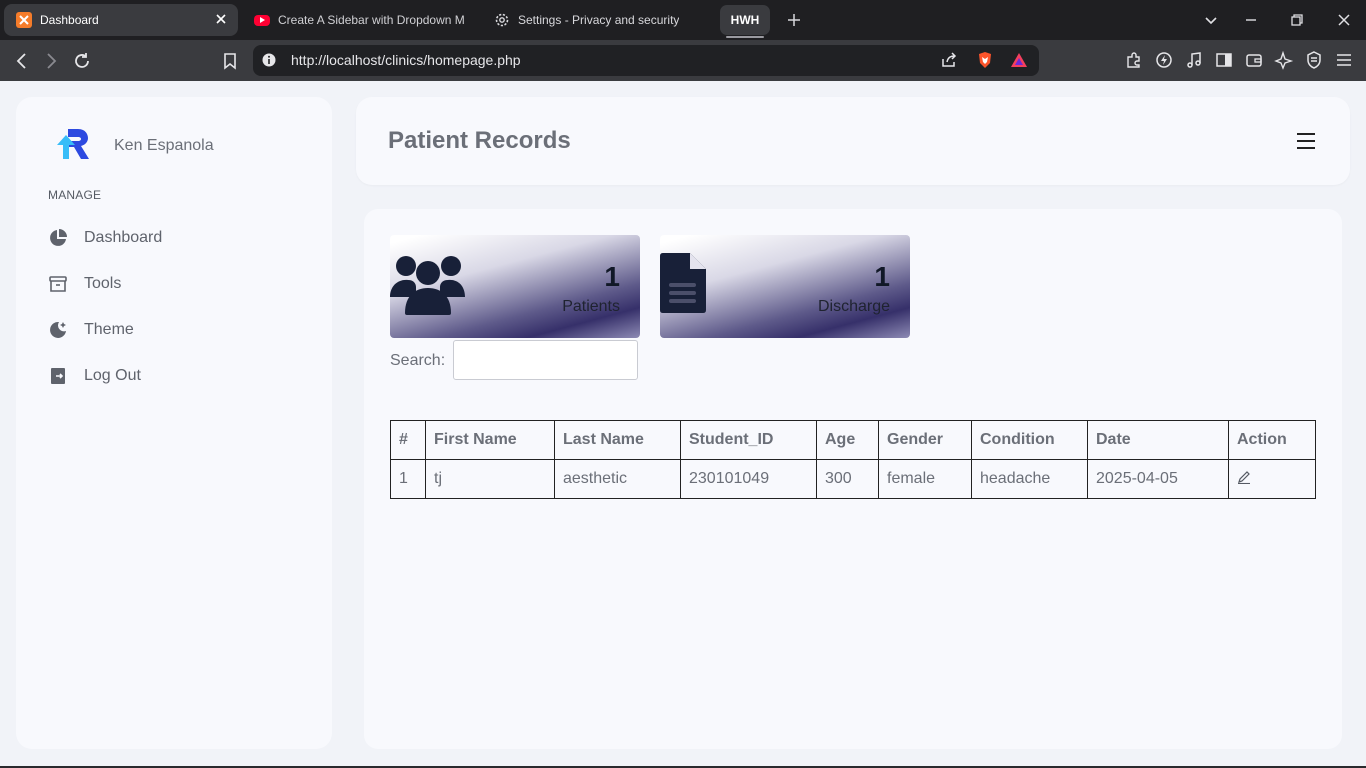  I want to click on tab-title: Settings - Privacy and security, so click(599, 20).